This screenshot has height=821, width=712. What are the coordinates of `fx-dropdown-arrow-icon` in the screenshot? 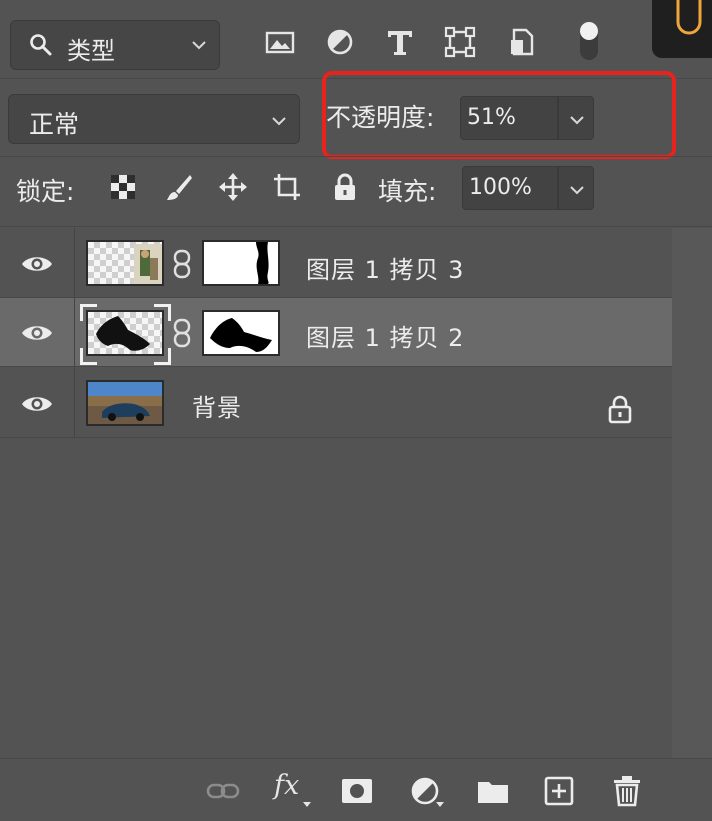 It's located at (307, 804).